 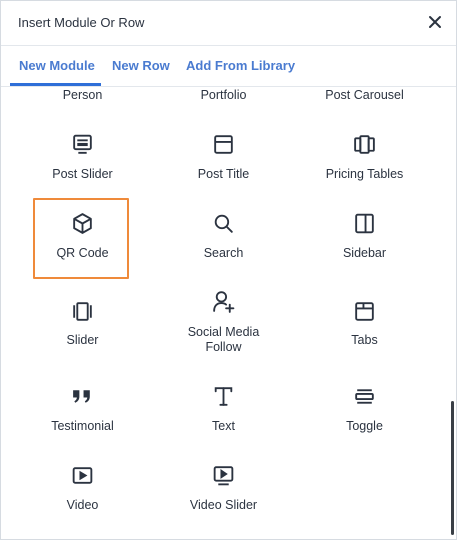 I want to click on tab-bar: New Module New Row Add From Library, so click(x=228, y=66).